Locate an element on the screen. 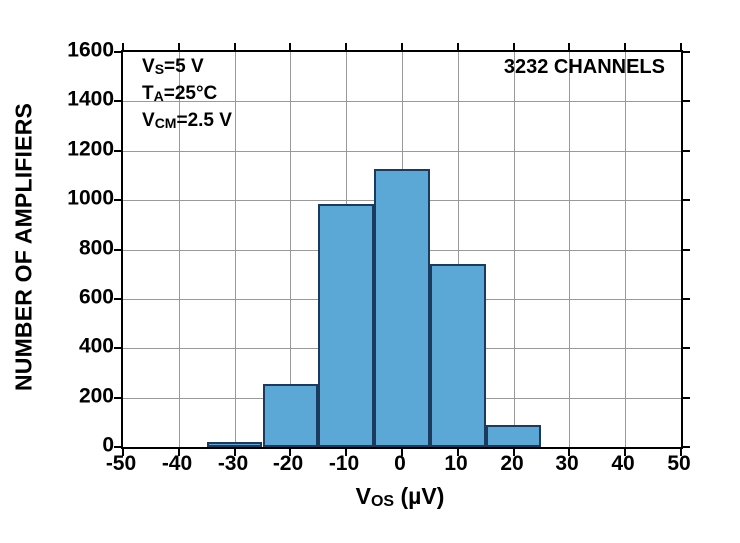  y-axis-tick-label: 800 is located at coordinates (96, 248).